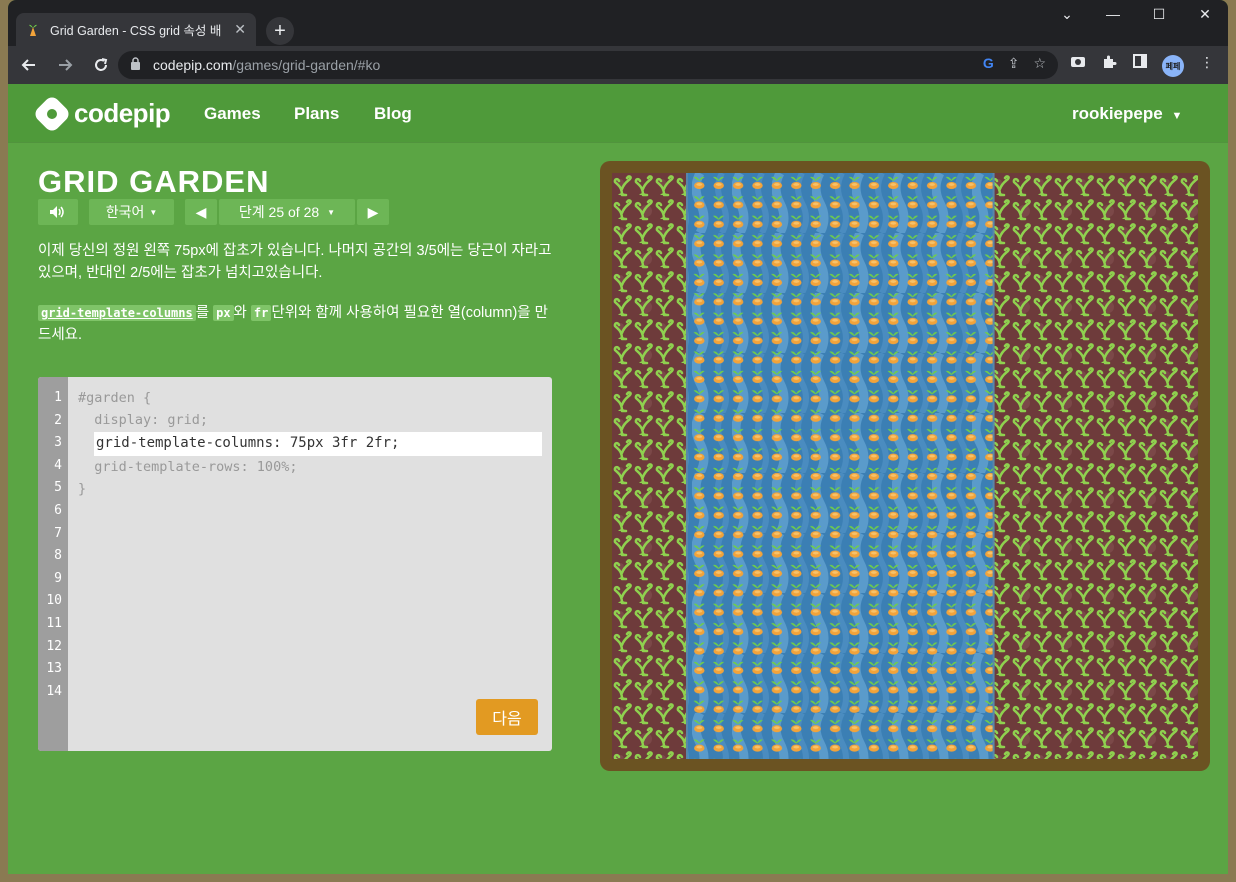  Describe the element at coordinates (143, 420) in the screenshot. I see `code-line-2: display: grid;` at that location.